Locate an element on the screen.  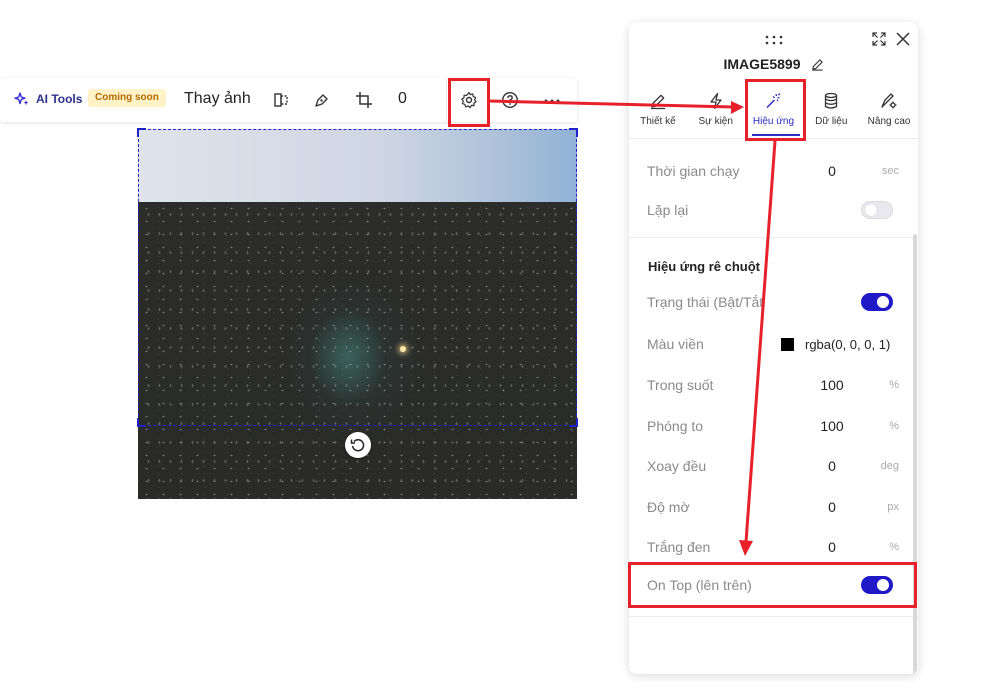
resize-handle-top-left is located at coordinates (141, 132).